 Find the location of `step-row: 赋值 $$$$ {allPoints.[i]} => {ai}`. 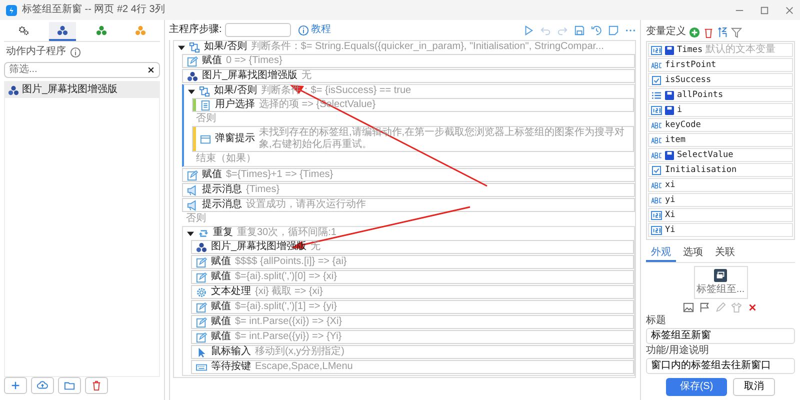

step-row: 赋值 $$$$ {allPoints.[i]} => {ai} is located at coordinates (412, 262).